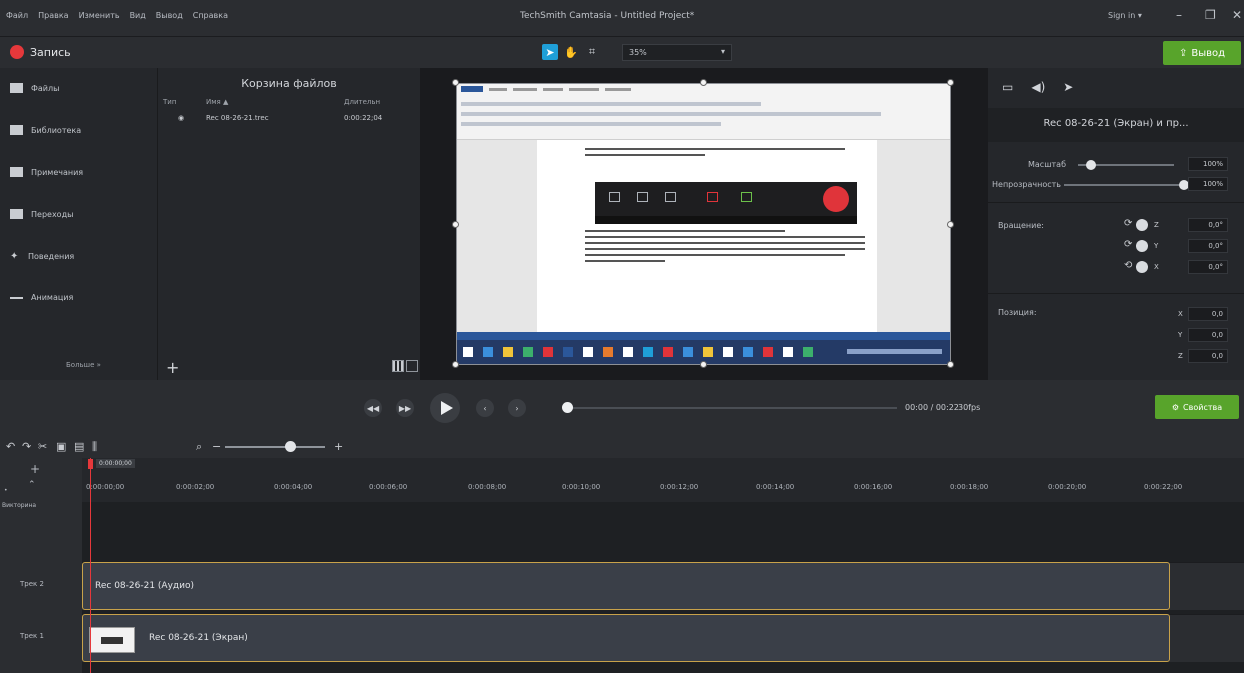  I want to click on next-marker-icon: ›, so click(517, 408).